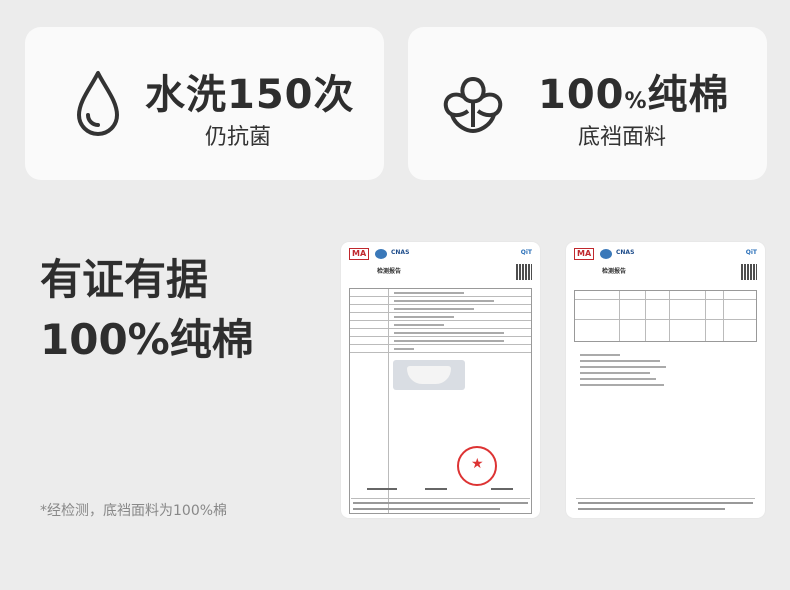  I want to click on feature-card-cotton: 100%纯棉 底裆面料, so click(587, 103).